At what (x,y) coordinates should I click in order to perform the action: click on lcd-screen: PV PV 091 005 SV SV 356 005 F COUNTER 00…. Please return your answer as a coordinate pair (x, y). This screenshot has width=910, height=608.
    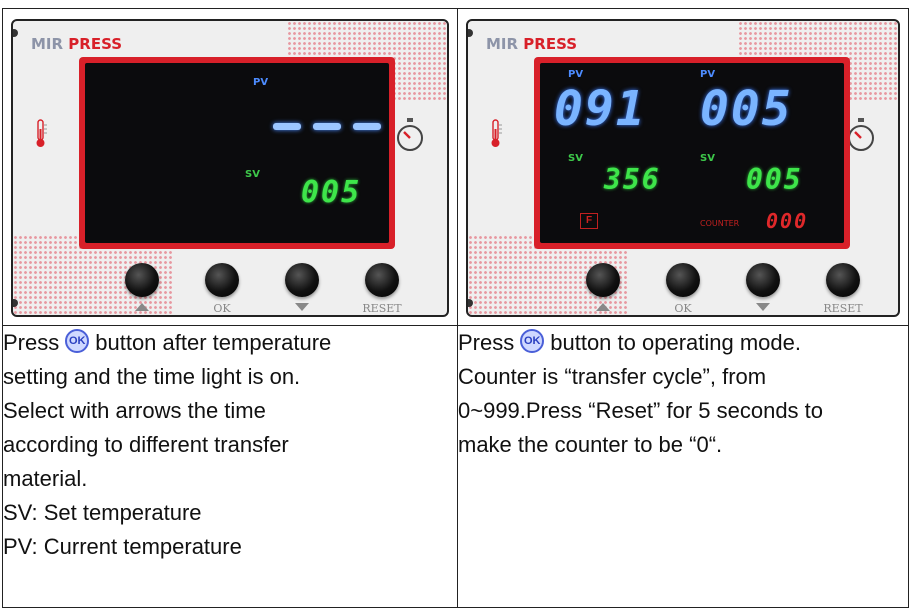
    Looking at the image, I should click on (692, 153).